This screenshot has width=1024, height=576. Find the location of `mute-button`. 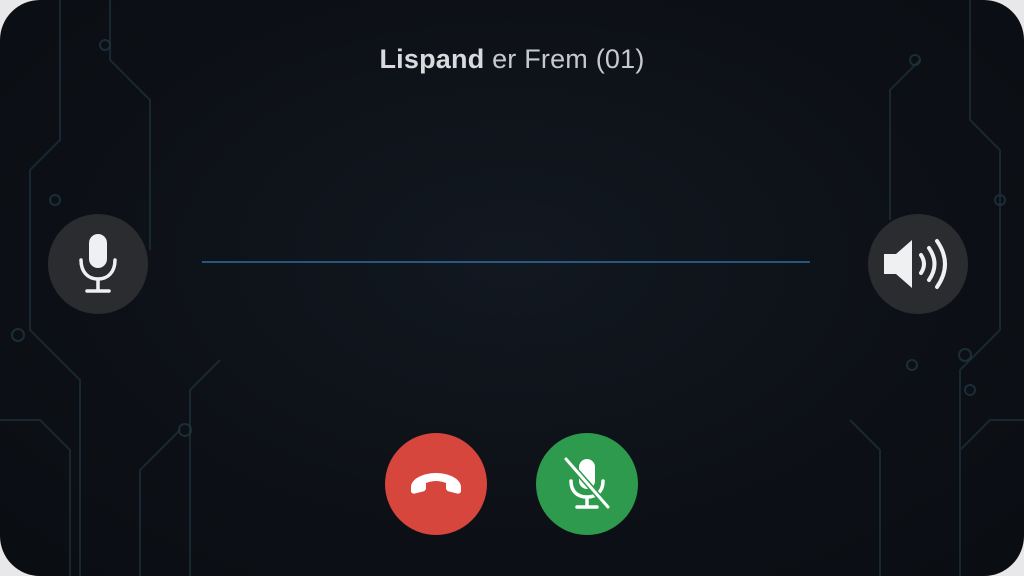

mute-button is located at coordinates (587, 484).